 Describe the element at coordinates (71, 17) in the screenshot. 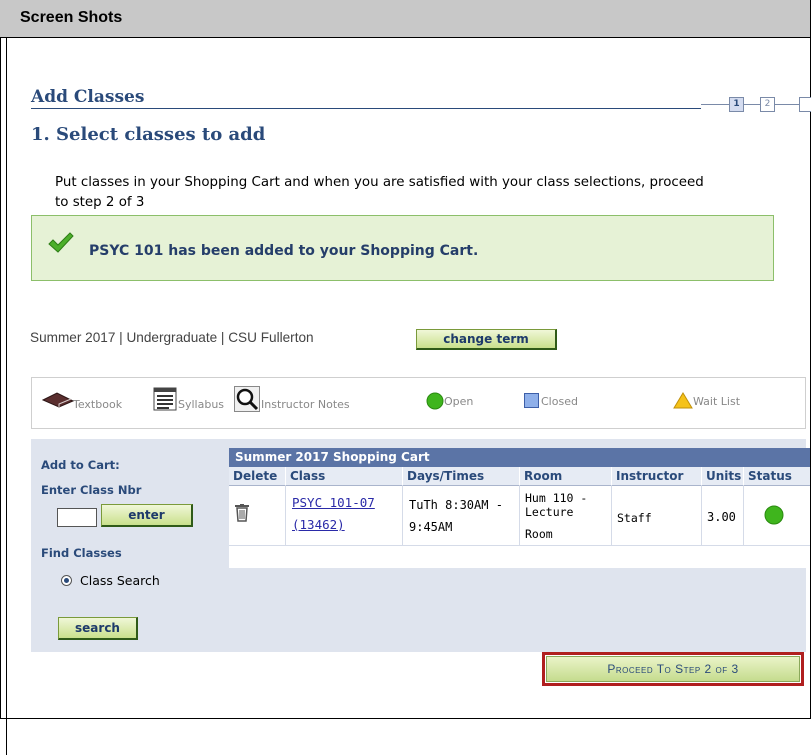

I see `section-title: Screen Shots` at that location.